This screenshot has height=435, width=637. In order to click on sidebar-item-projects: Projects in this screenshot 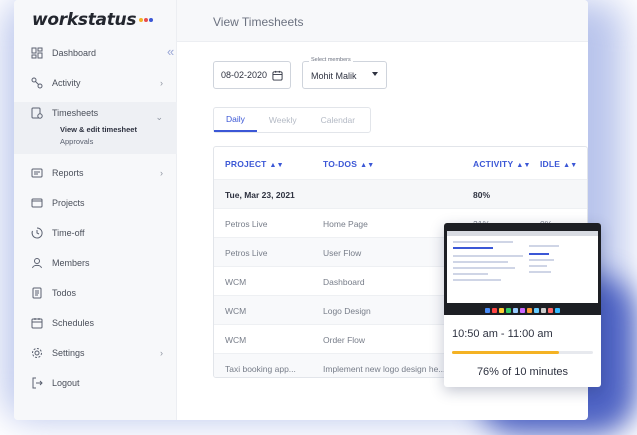, I will do `click(95, 203)`.